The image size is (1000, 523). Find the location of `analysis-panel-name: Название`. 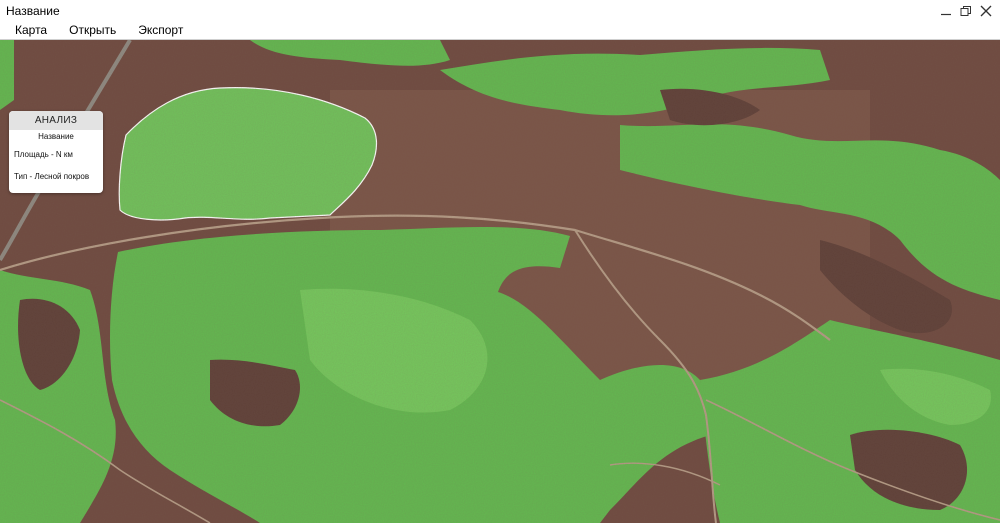

analysis-panel-name: Название is located at coordinates (56, 136).